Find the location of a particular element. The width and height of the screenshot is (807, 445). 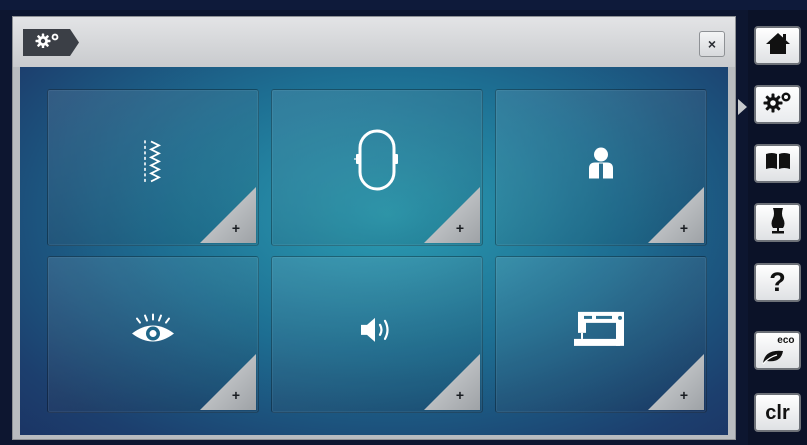

sidebar-item-creative-consultant is located at coordinates (777, 222).